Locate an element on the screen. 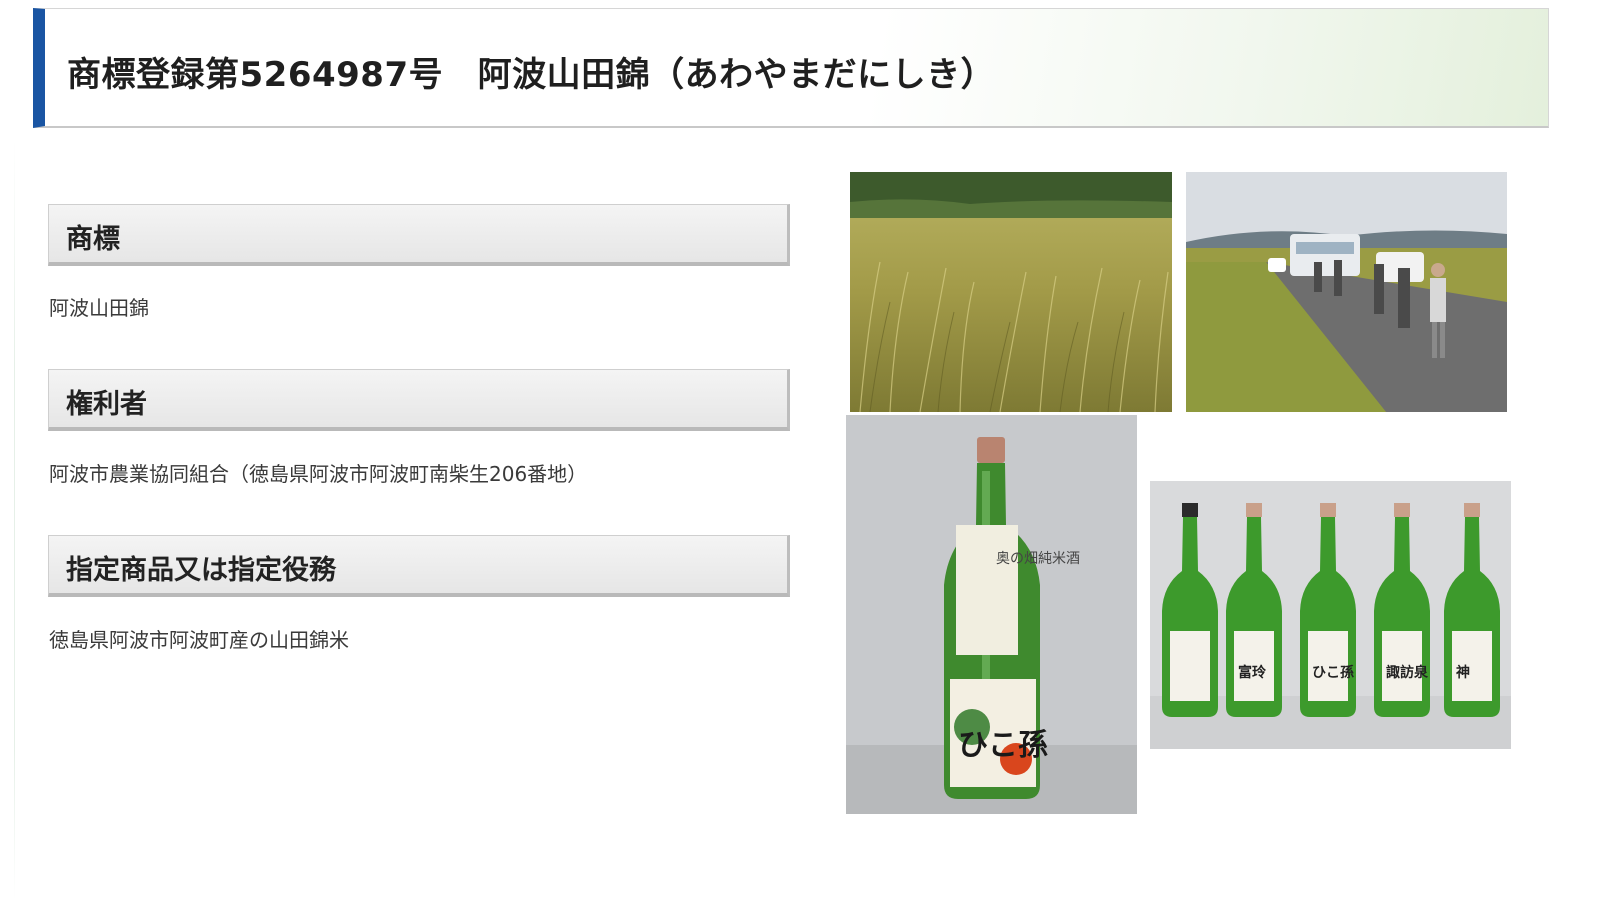  single-bottle-image: 奥の畑純米酒 ひこ孫 is located at coordinates (991, 614).